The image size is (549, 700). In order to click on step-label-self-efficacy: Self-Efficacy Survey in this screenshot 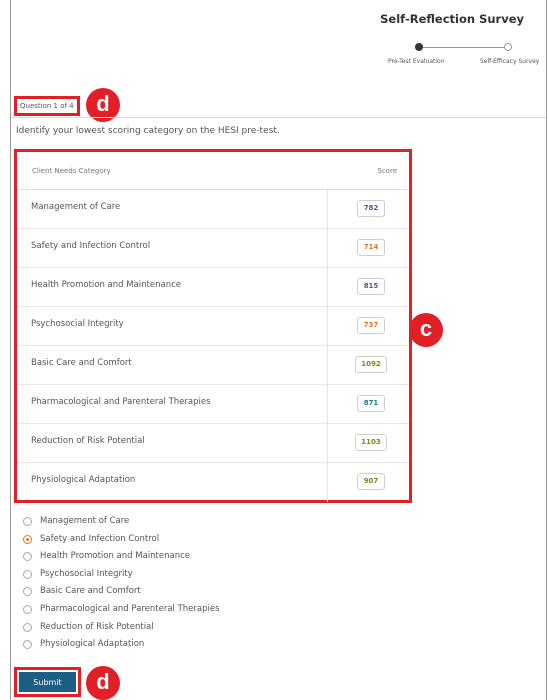, I will do `click(510, 61)`.